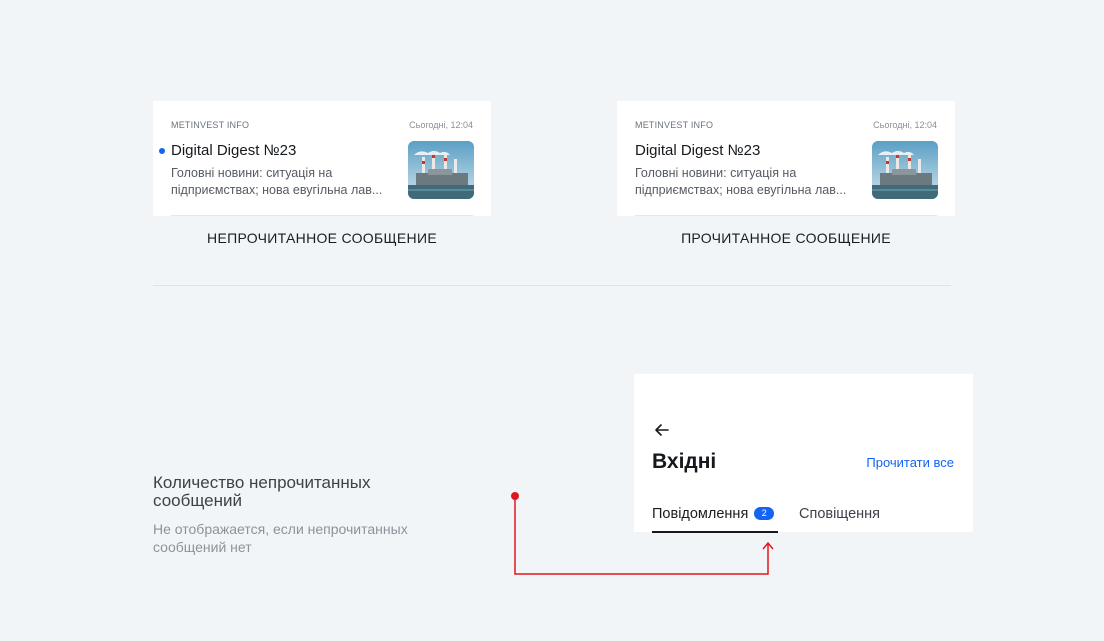 The height and width of the screenshot is (641, 1104). I want to click on unread-dot-icon, so click(162, 151).